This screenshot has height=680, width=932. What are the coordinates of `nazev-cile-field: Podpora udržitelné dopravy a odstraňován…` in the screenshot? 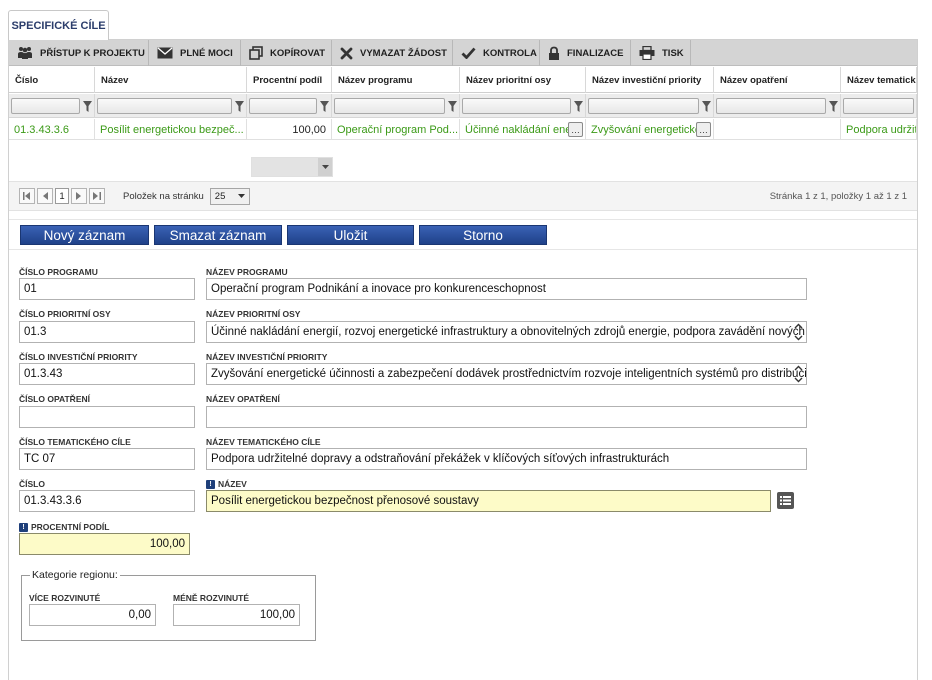 It's located at (506, 459).